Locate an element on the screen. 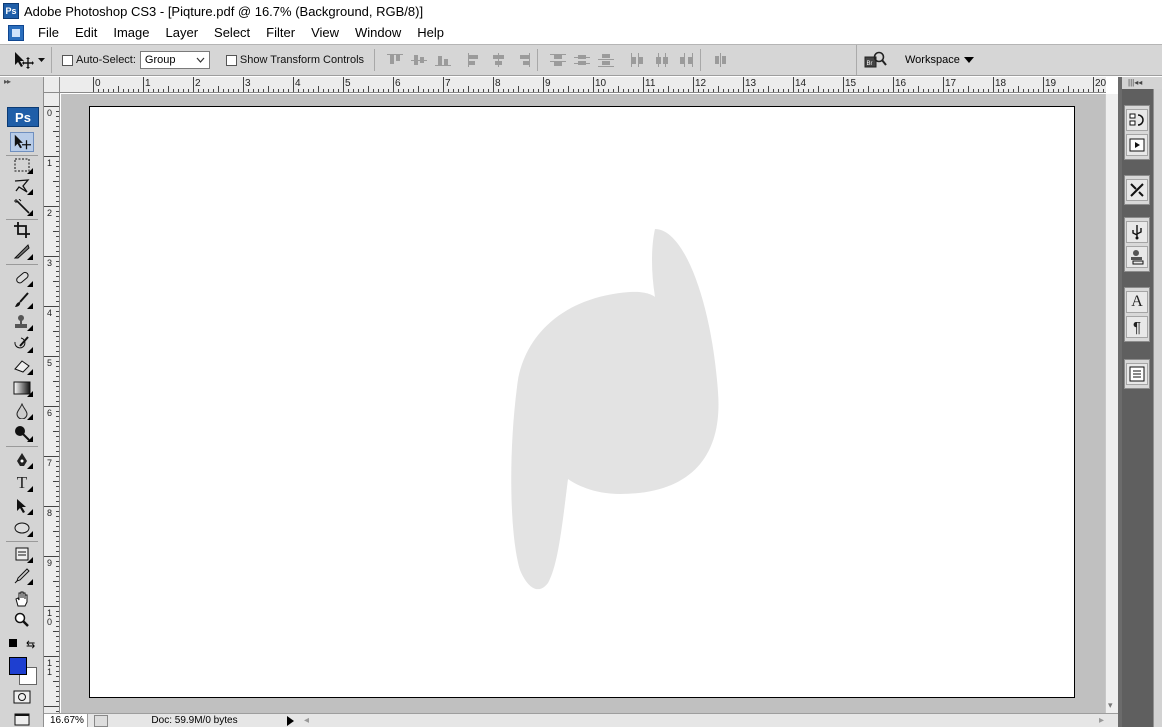 Image resolution: width=1162 pixels, height=727 pixels. distribute-bottom-icon is located at coordinates (606, 60).